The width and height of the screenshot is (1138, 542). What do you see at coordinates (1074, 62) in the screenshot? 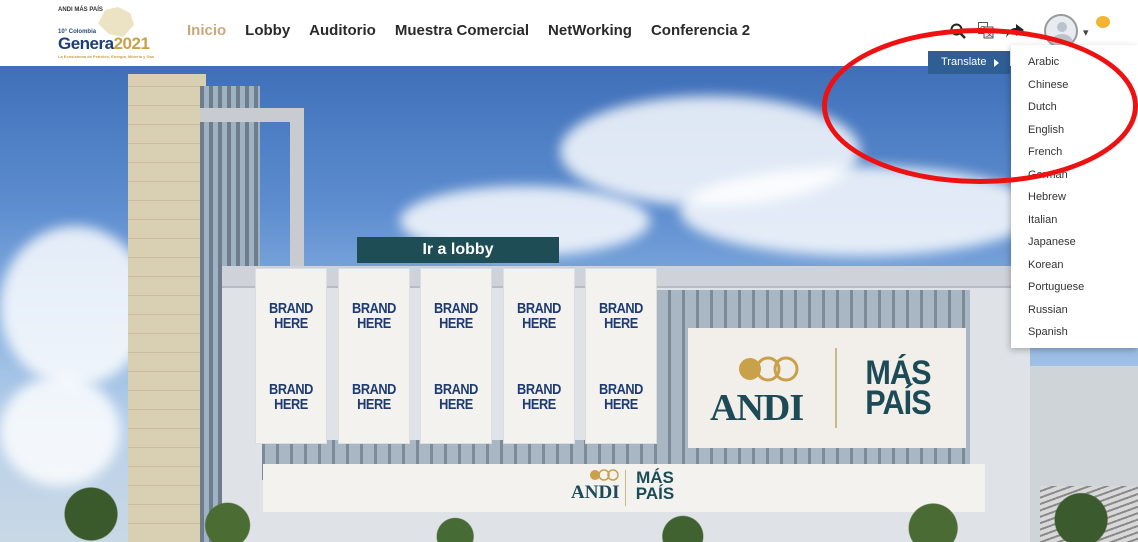
I see `lang-arabic: Arabic` at bounding box center [1074, 62].